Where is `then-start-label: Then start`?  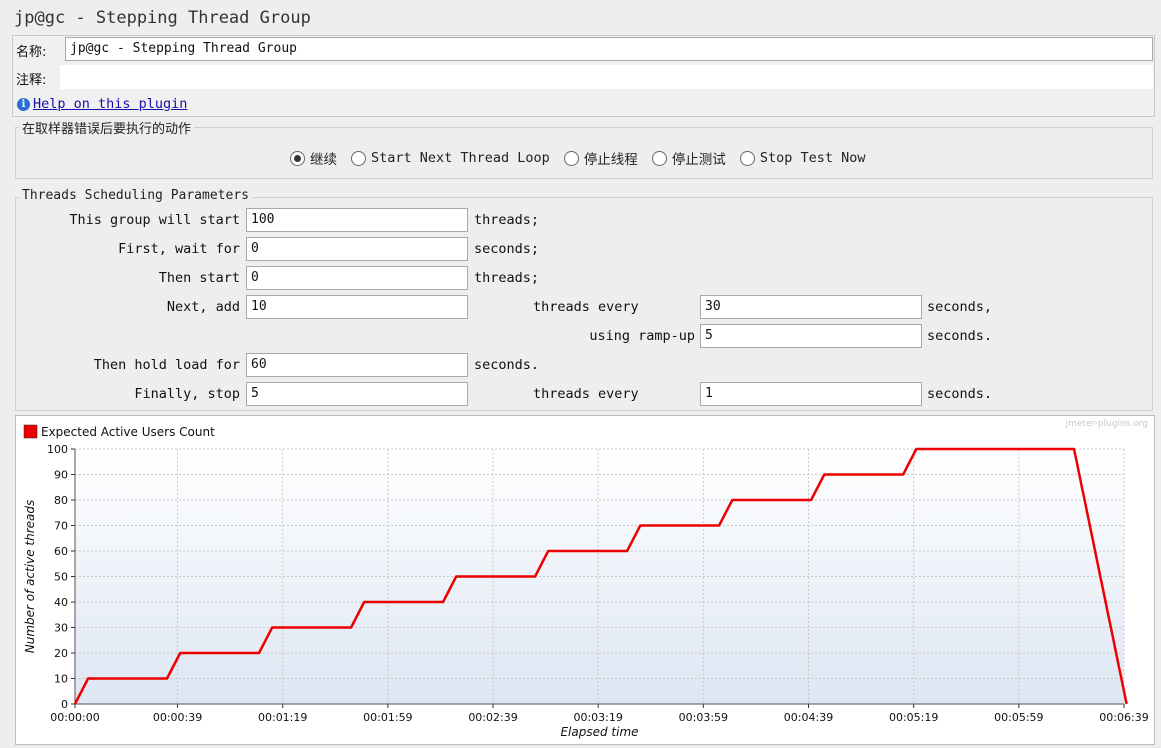
then-start-label: Then start is located at coordinates (199, 278).